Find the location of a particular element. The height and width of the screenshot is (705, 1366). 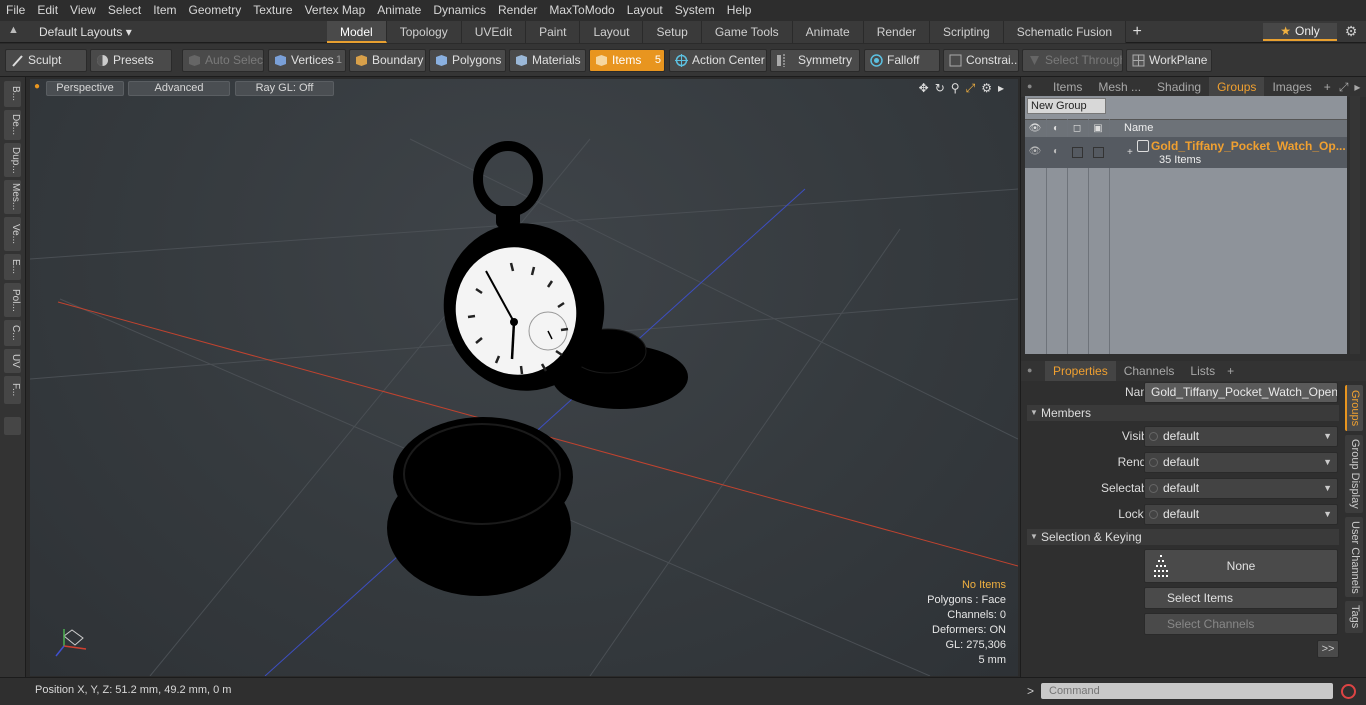

layout-up-arrow-icon: ▲ is located at coordinates (15, 31).